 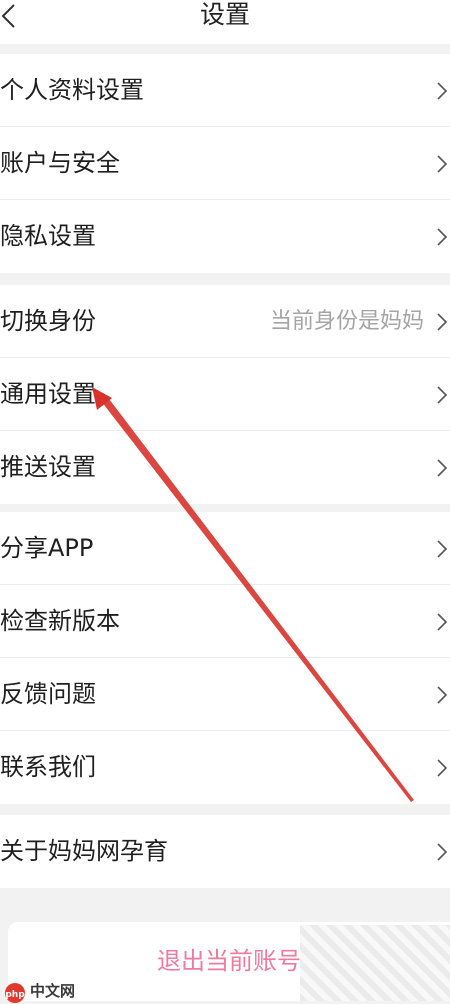 I want to click on settings-item-label: 隐私设置, so click(x=48, y=236).